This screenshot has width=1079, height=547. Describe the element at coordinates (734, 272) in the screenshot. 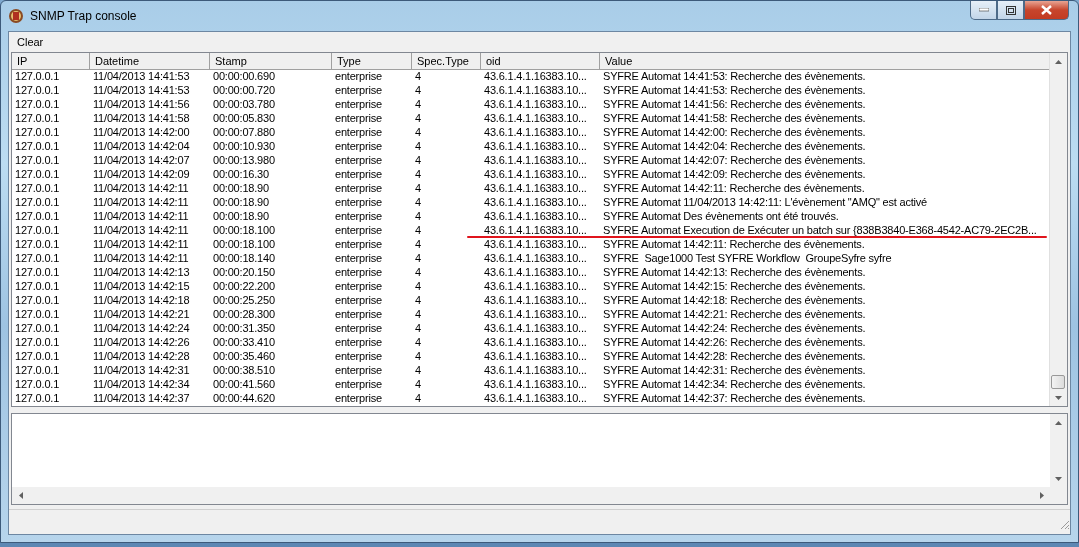

I see `table-cell-text: SYFRE Automat 14:42:13: Recherche des évènements.` at that location.